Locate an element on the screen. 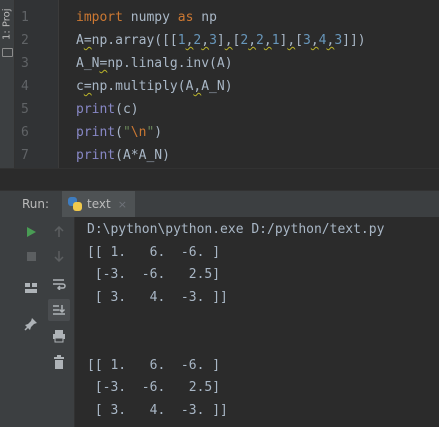 This screenshot has height=427, width=439. code-token: A_N is located at coordinates (88, 63).